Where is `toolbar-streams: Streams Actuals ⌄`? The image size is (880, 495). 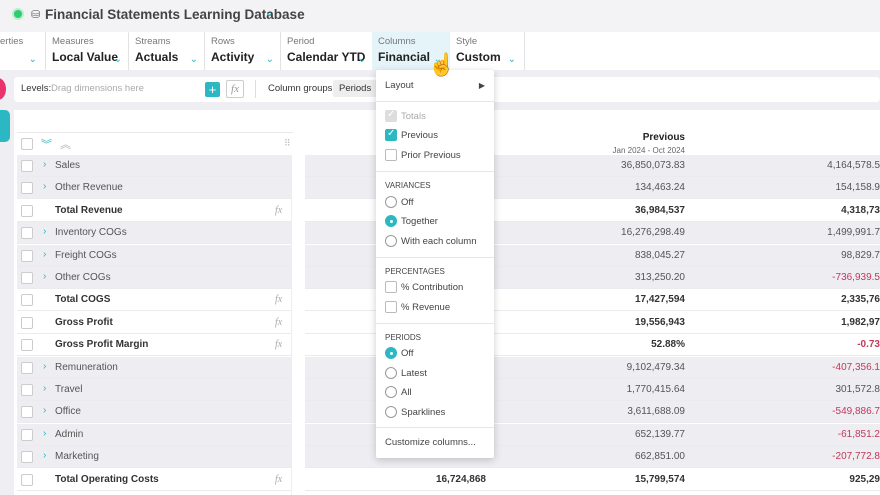 toolbar-streams: Streams Actuals ⌄ is located at coordinates (166, 51).